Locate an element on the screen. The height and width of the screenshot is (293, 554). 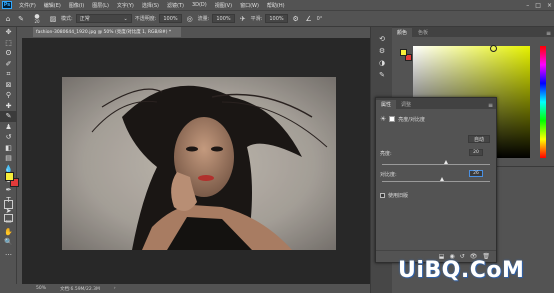
zoom-level: 50% is located at coordinates (41, 288).